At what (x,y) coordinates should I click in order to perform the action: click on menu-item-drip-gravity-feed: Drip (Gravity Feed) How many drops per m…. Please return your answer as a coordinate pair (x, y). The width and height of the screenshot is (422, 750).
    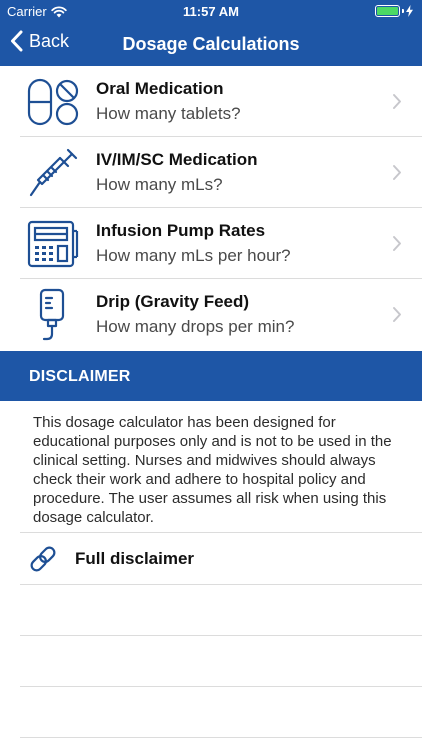
    Looking at the image, I should click on (211, 314).